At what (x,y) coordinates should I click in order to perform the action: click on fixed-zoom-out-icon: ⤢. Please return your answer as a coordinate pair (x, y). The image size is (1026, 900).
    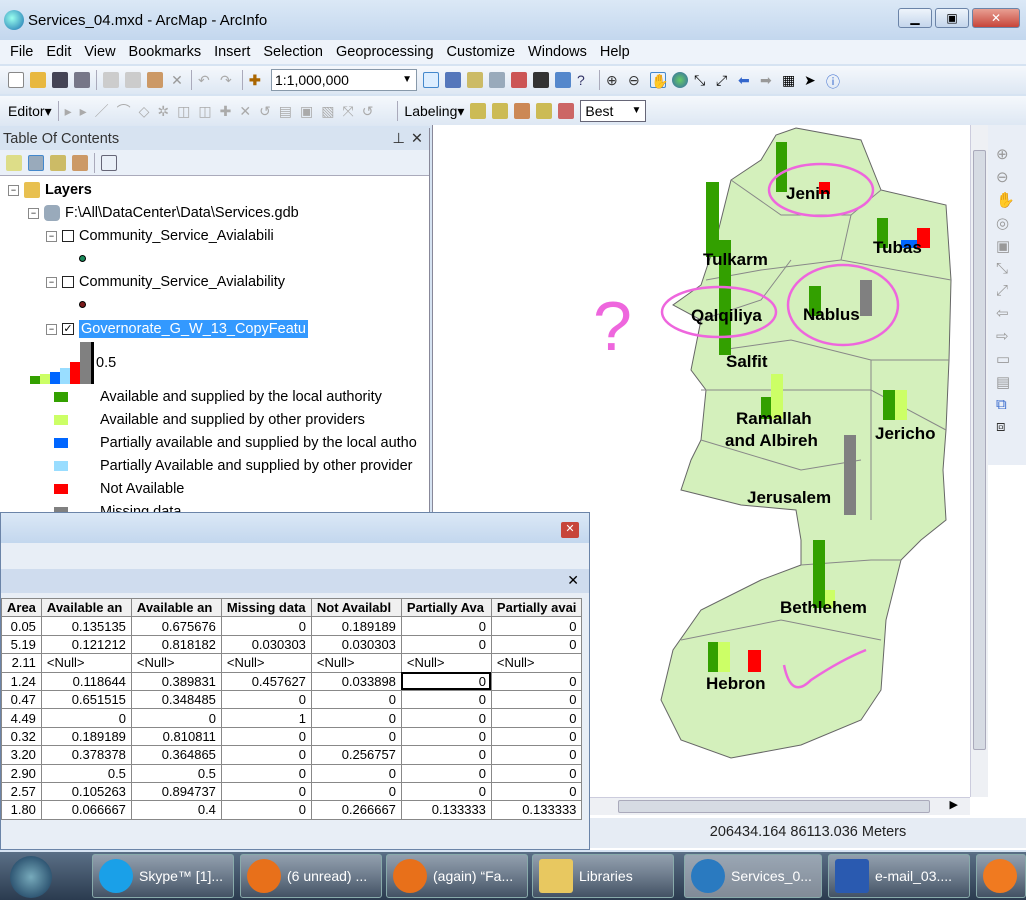
    Looking at the image, I should click on (724, 80).